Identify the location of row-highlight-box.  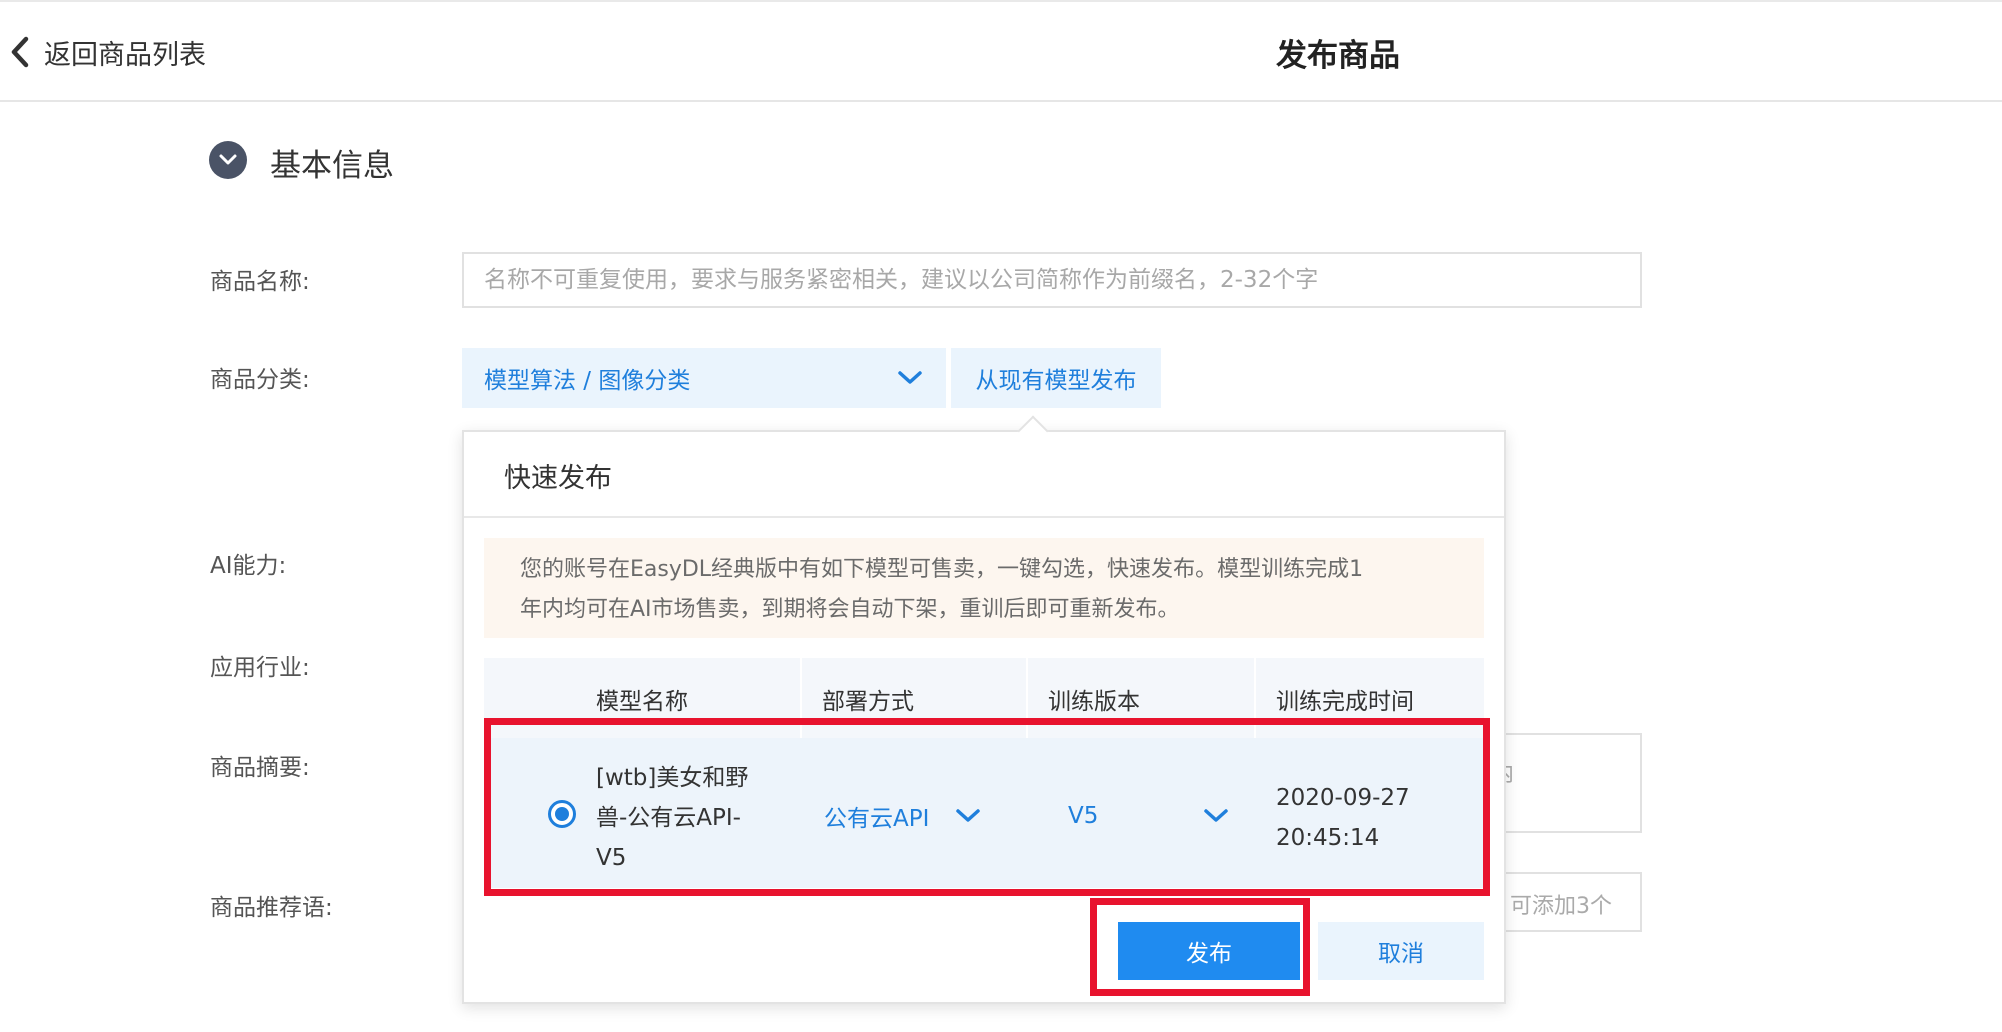
(987, 807).